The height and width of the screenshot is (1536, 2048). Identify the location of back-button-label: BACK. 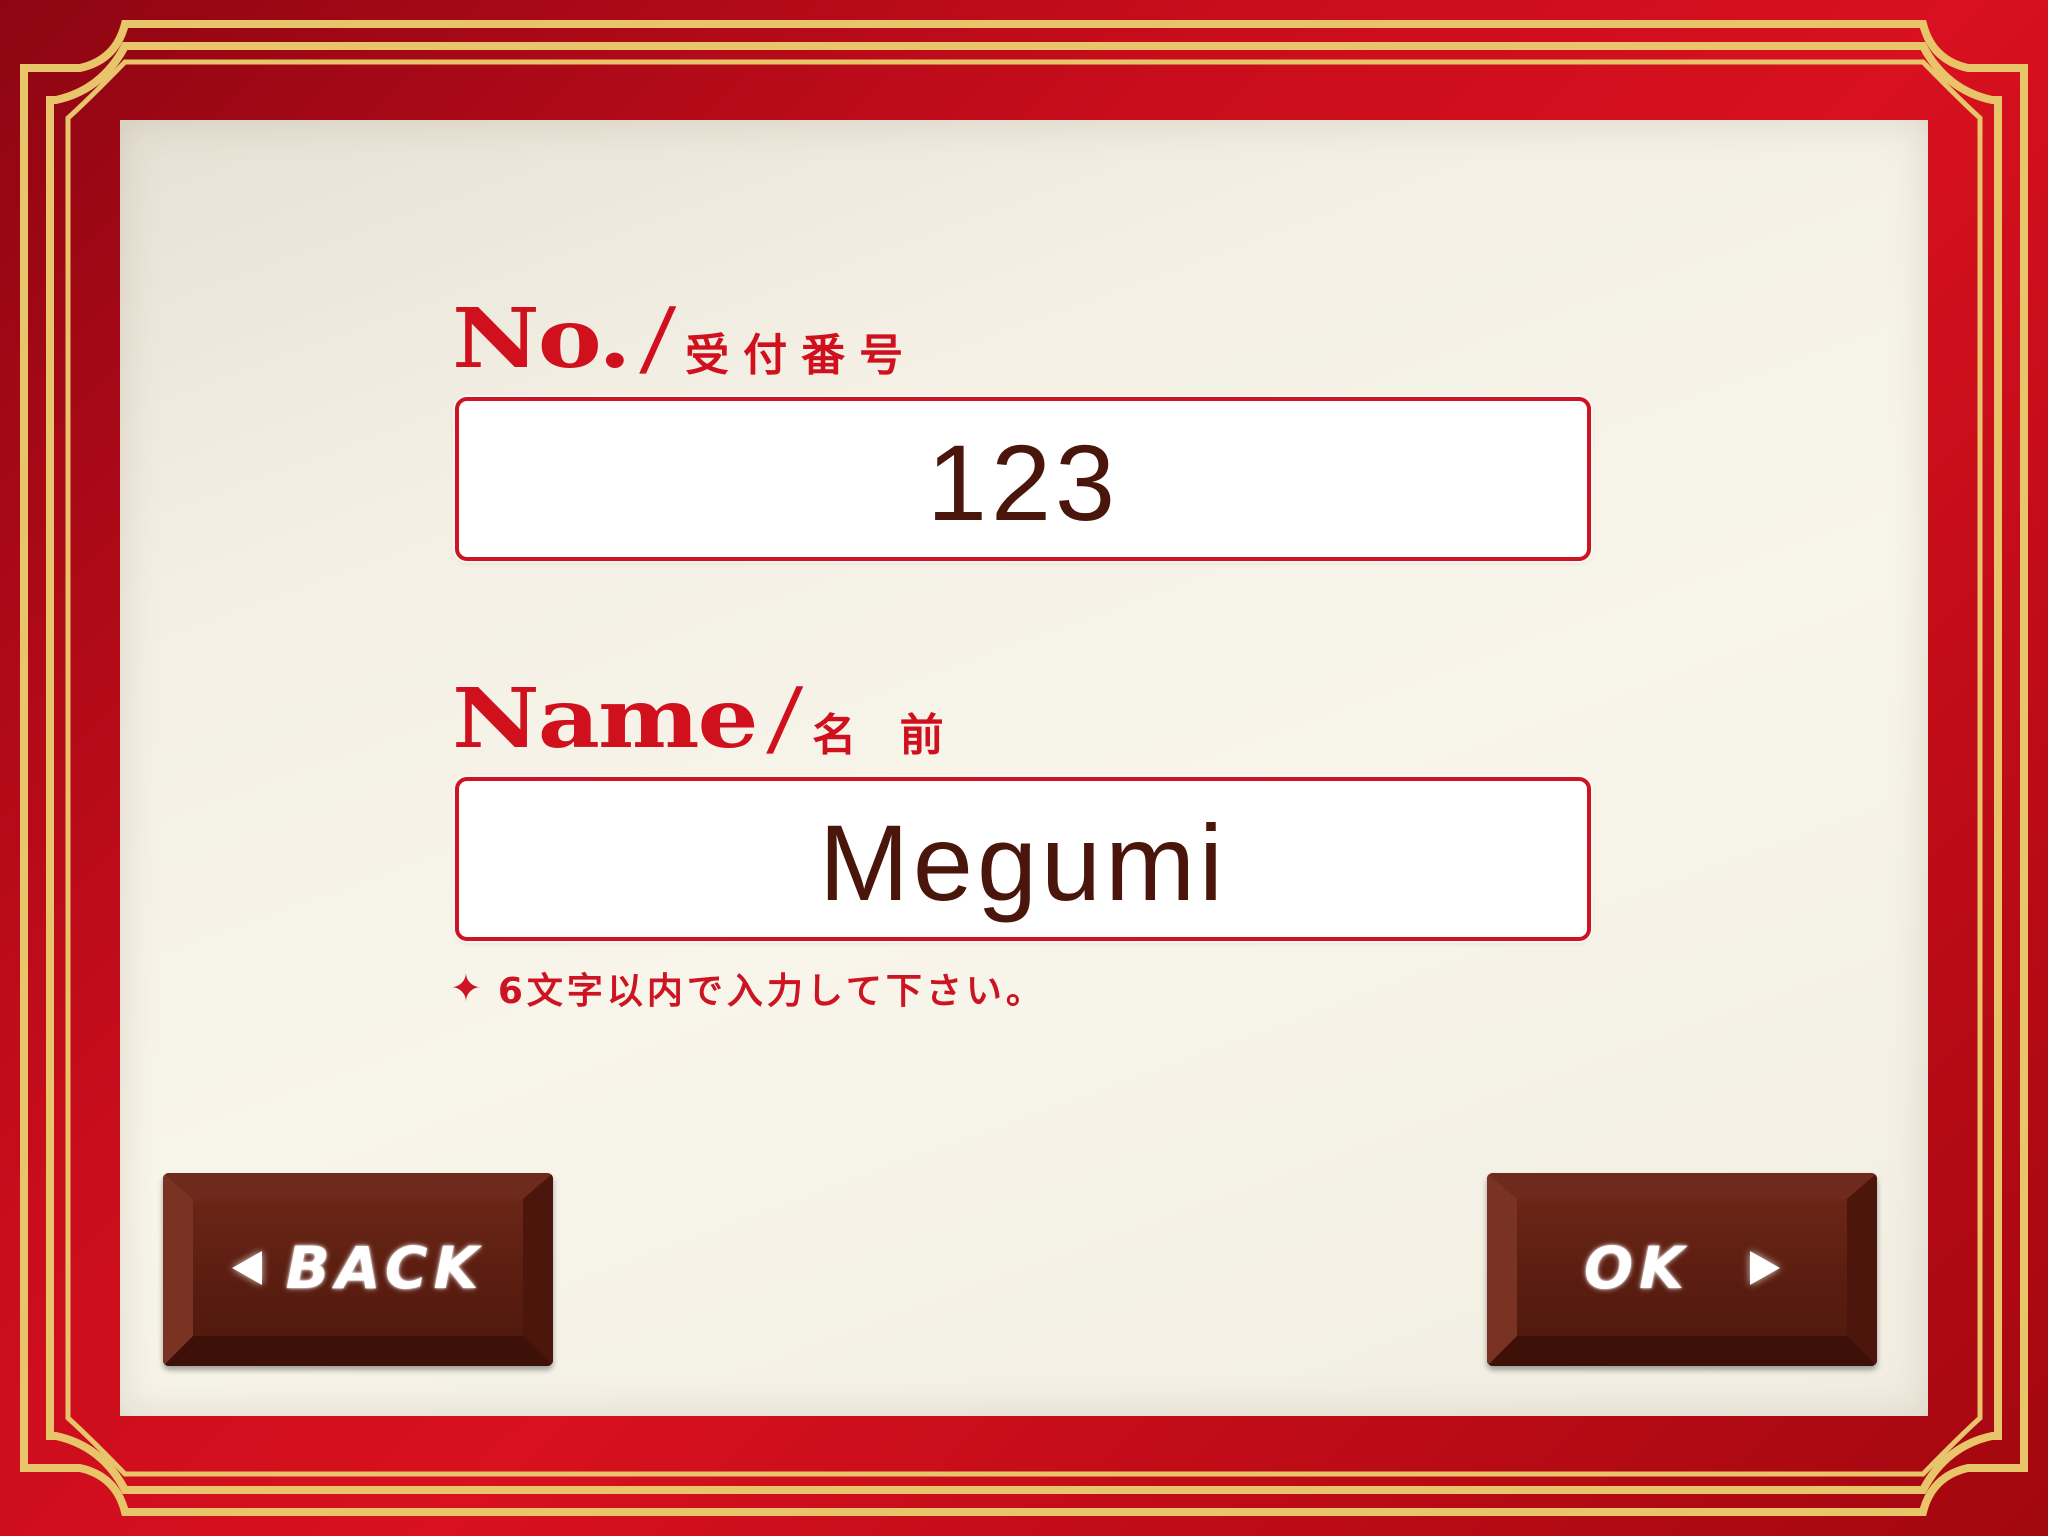
(385, 1267).